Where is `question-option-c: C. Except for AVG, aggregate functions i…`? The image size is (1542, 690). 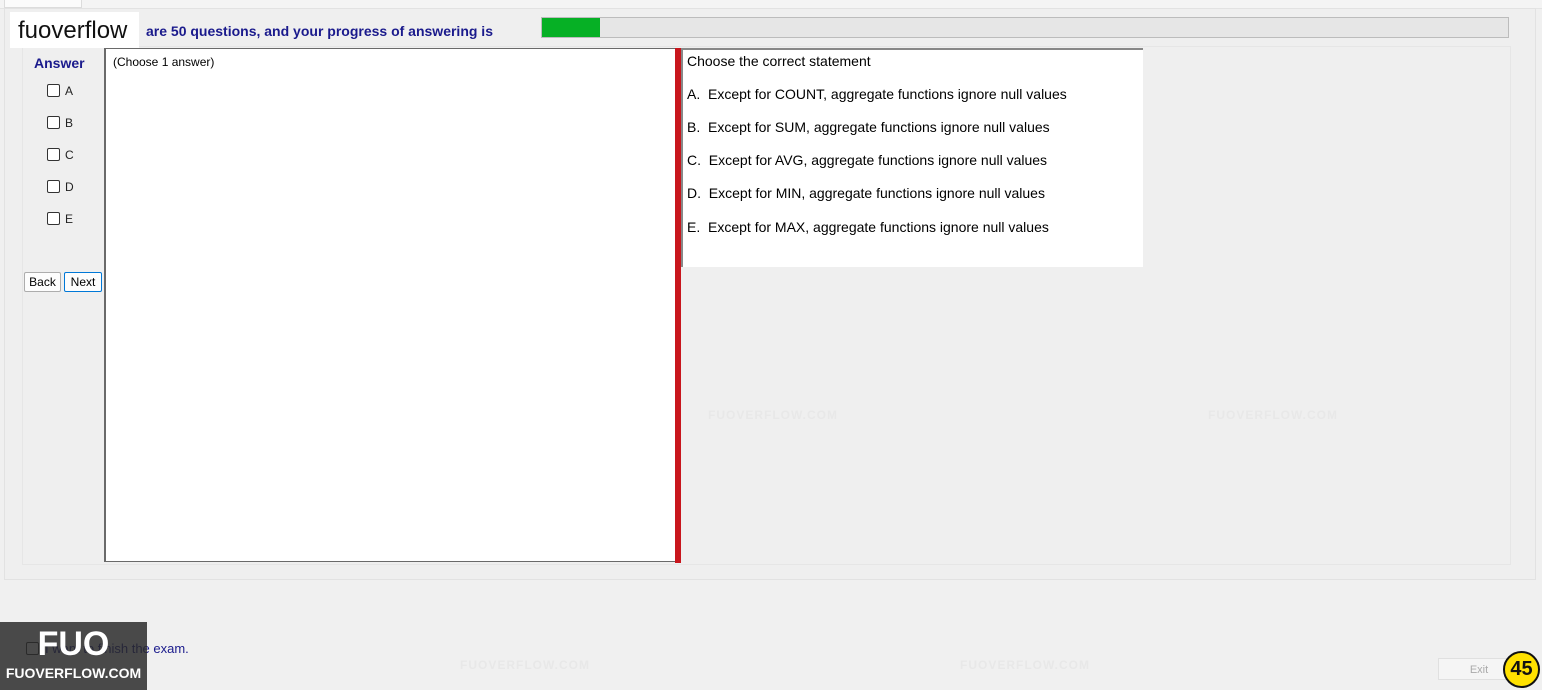
question-option-c: C. Except for AVG, aggregate functions i… is located at coordinates (867, 160).